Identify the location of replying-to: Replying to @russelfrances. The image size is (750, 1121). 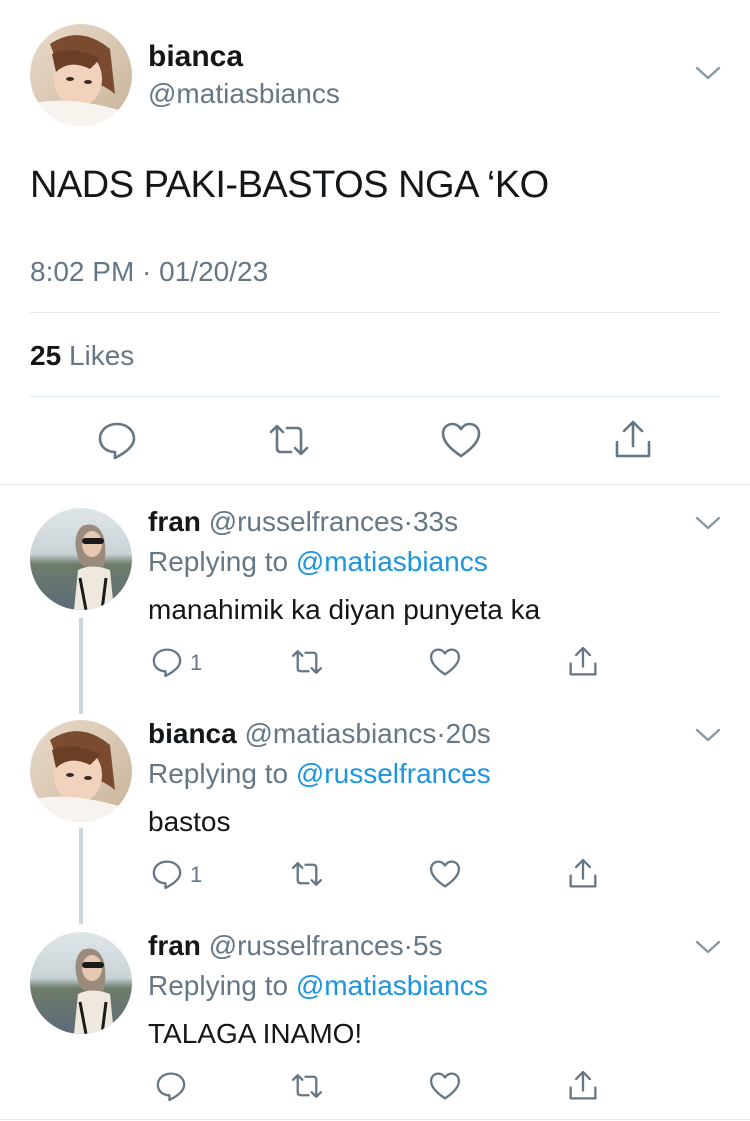
(319, 774).